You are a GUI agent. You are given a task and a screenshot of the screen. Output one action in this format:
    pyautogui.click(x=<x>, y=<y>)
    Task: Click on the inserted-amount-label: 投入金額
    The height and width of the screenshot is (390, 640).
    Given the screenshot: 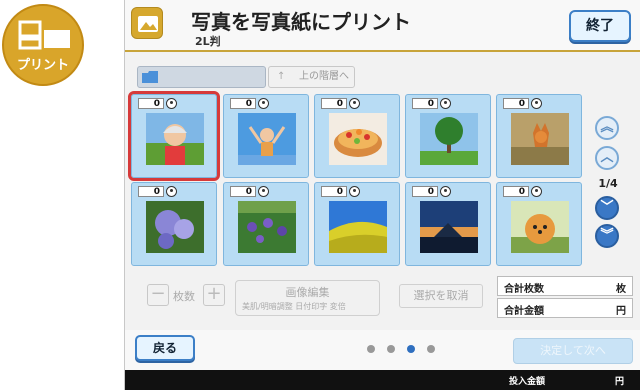 What is the action you would take?
    pyautogui.click(x=527, y=382)
    